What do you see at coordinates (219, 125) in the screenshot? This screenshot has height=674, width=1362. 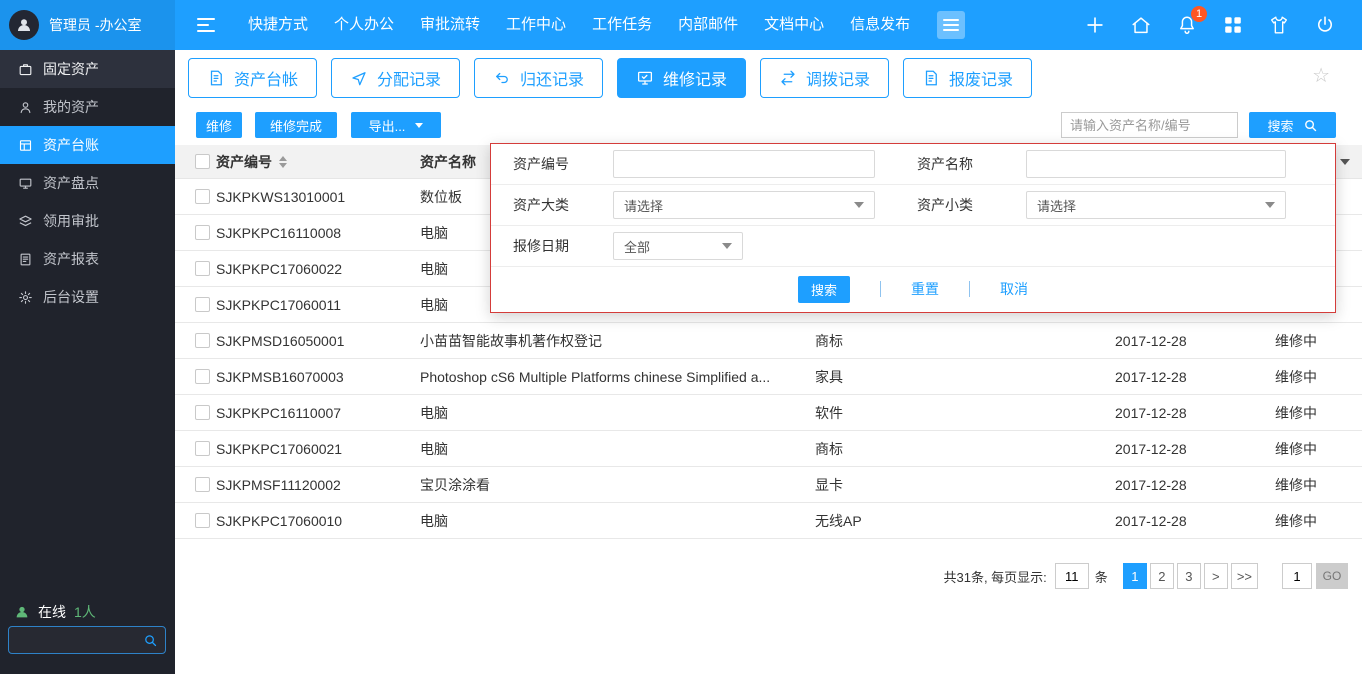 I see `repair-button: 维修` at bounding box center [219, 125].